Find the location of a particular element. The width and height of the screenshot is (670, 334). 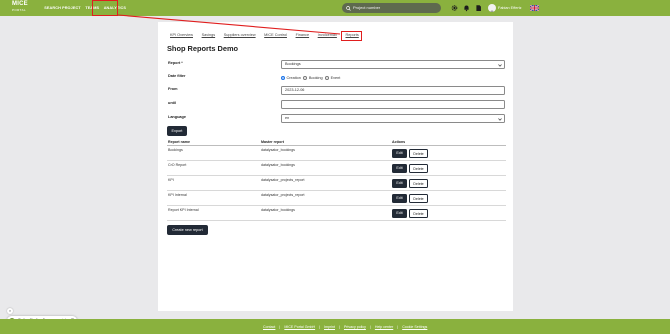

date-filter-radio-group: Creation Booking Event is located at coordinates (312, 78).